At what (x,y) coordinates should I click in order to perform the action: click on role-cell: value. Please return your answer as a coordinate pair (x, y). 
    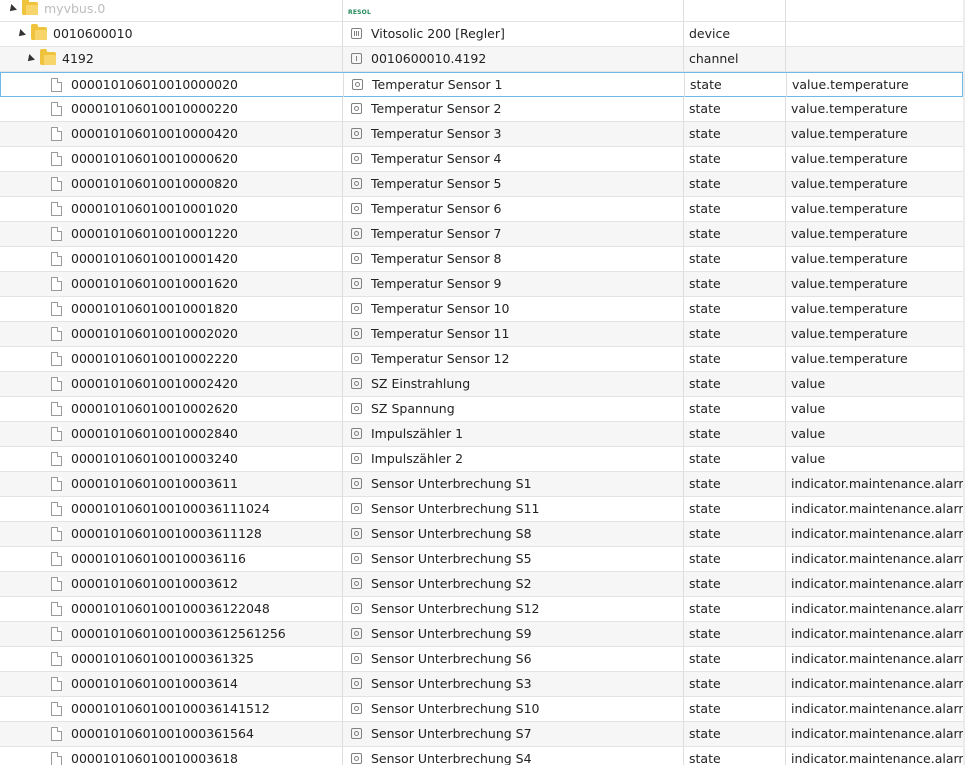
    Looking at the image, I should click on (874, 409).